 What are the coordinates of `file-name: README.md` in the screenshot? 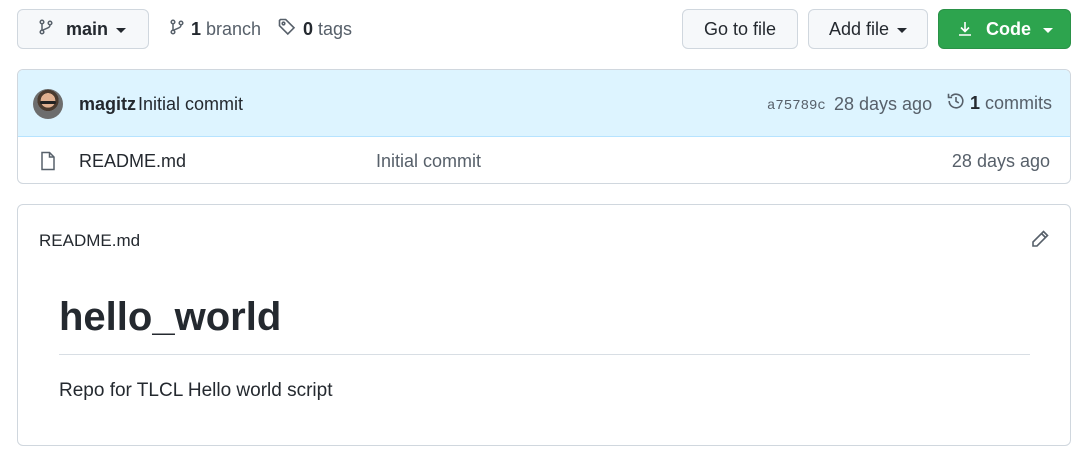 It's located at (132, 161).